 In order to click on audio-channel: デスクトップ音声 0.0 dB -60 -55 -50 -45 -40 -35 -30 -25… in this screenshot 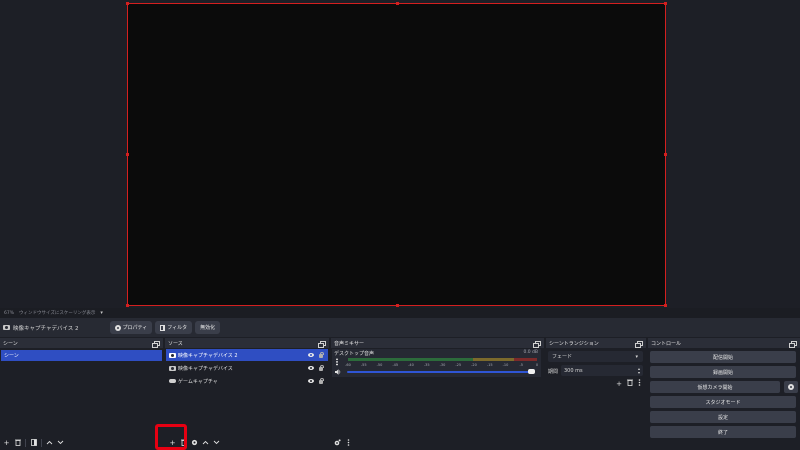, I will do `click(436, 363)`.